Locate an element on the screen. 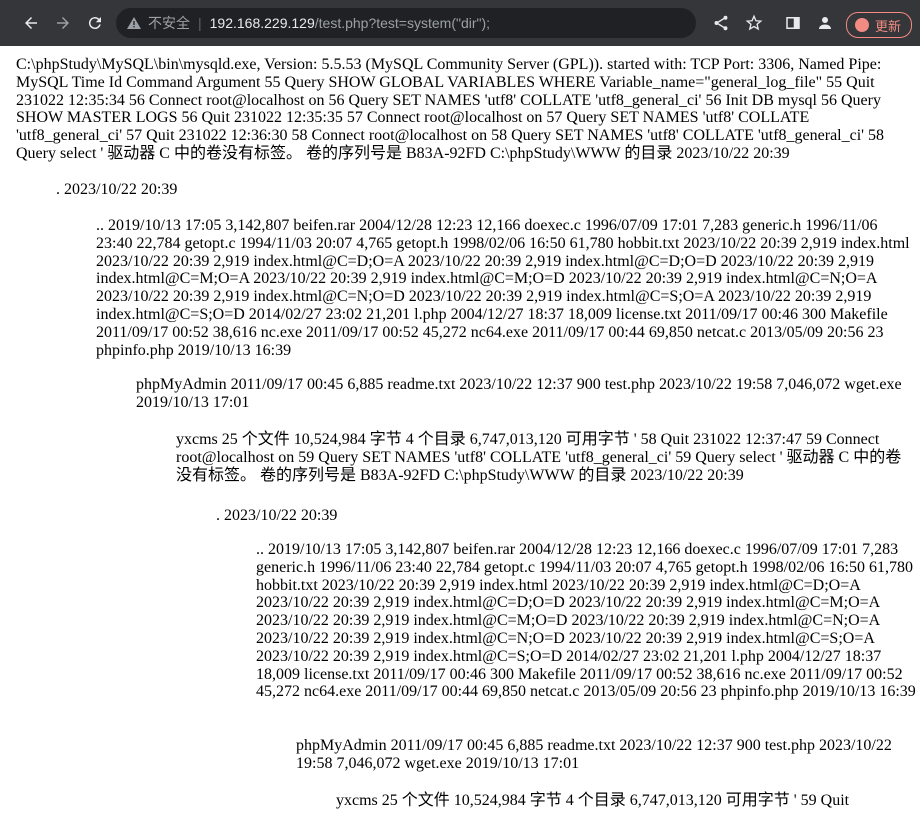  reload-icon is located at coordinates (94, 23).